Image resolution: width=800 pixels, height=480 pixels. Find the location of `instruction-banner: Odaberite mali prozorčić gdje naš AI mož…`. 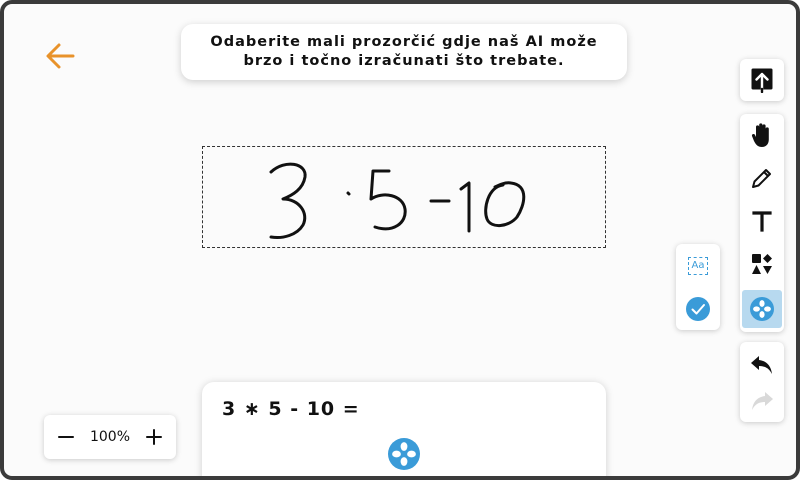

instruction-banner: Odaberite mali prozorčić gdje naš AI mož… is located at coordinates (404, 52).